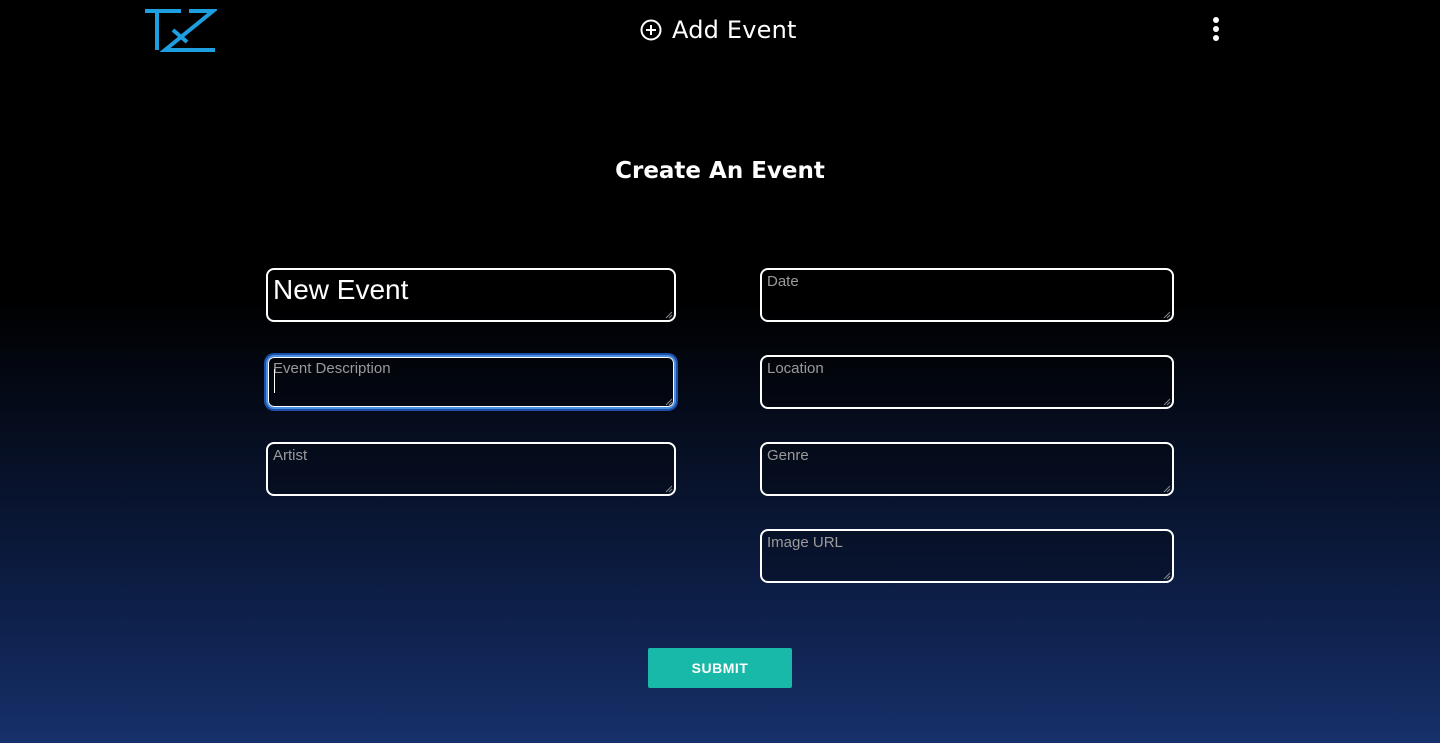  Describe the element at coordinates (805, 542) in the screenshot. I see `image-url-placeholder: Image URL` at that location.